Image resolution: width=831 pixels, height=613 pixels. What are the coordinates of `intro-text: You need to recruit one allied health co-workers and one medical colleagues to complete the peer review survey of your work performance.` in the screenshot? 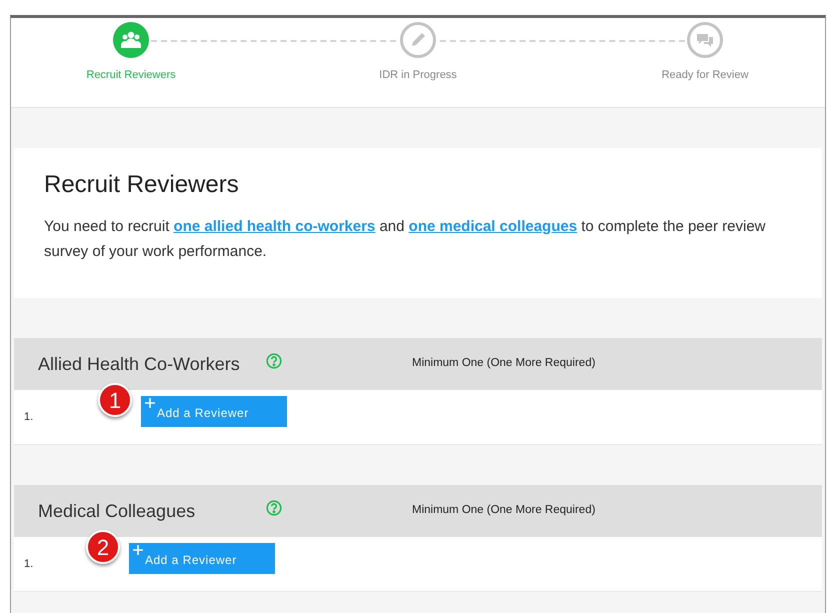 It's located at (405, 239).